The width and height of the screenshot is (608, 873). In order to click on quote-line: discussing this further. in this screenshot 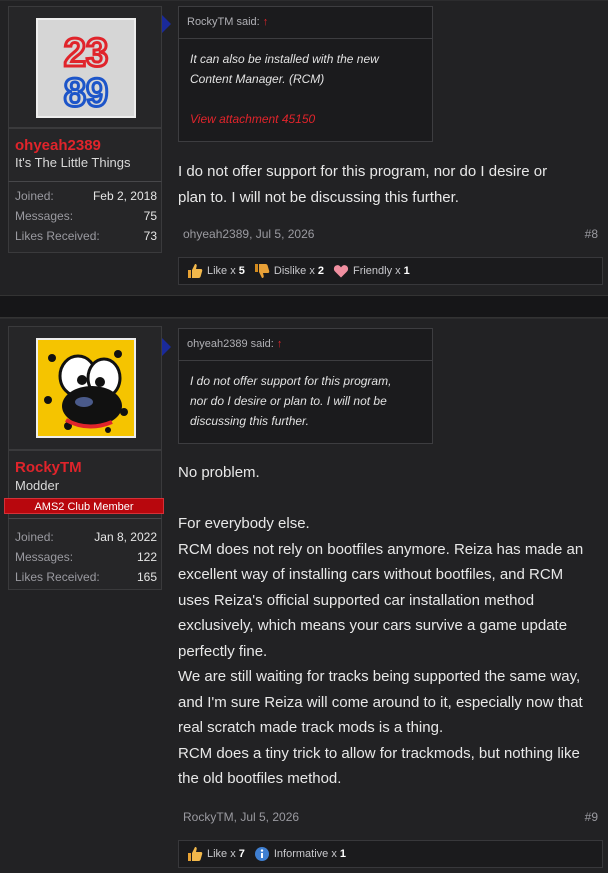, I will do `click(249, 421)`.